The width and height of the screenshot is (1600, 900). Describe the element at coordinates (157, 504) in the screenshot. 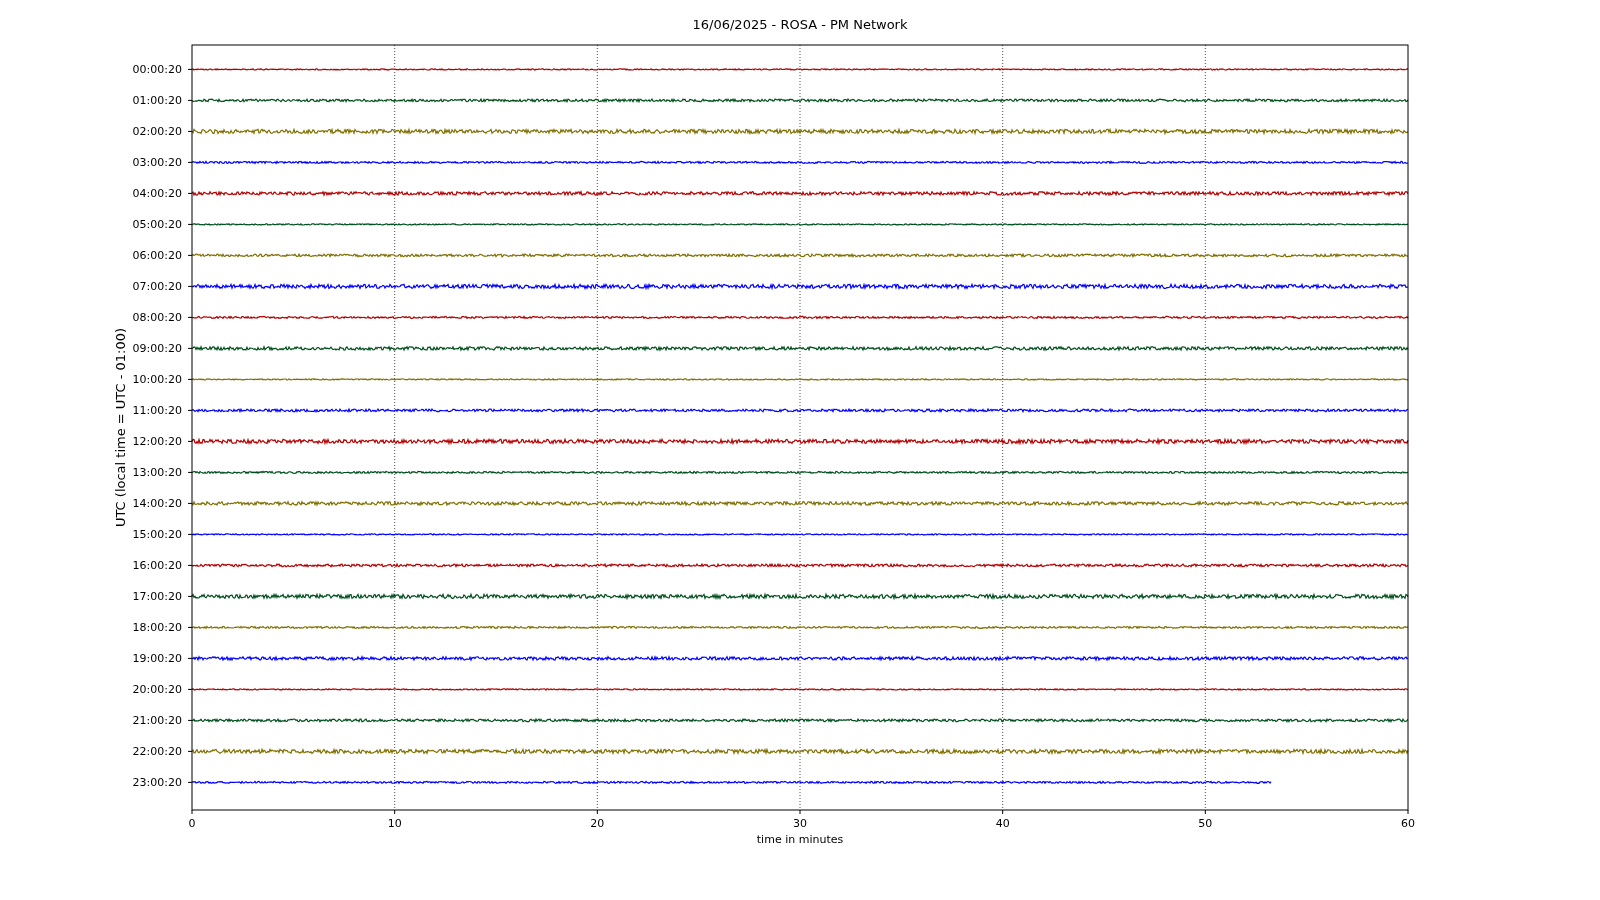

I see `y-tick-label: 14:00:20` at that location.